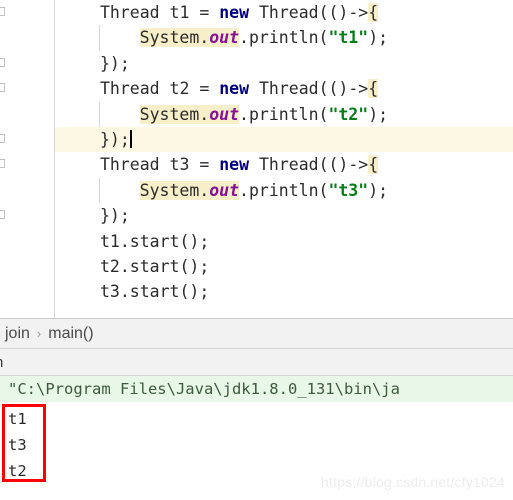 The image size is (513, 500). What do you see at coordinates (27, 159) in the screenshot?
I see `editor-gutter` at bounding box center [27, 159].